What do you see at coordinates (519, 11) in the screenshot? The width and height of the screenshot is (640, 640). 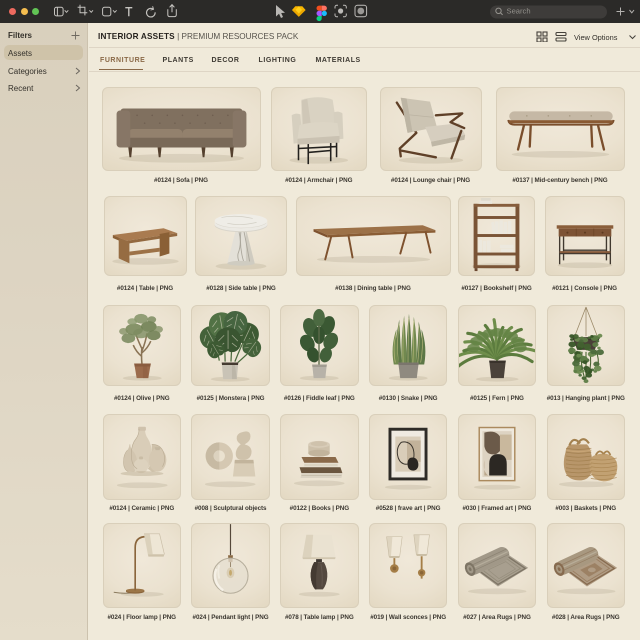 I see `svg-text: Search` at bounding box center [519, 11].